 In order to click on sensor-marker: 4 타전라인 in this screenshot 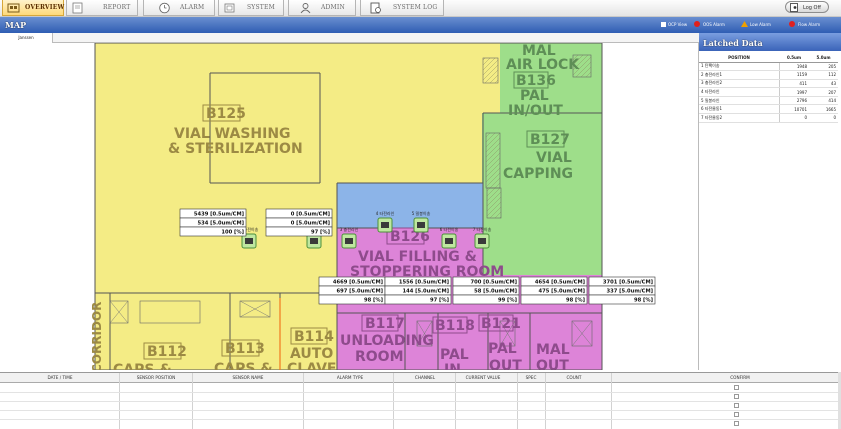, I will do `click(385, 221)`.